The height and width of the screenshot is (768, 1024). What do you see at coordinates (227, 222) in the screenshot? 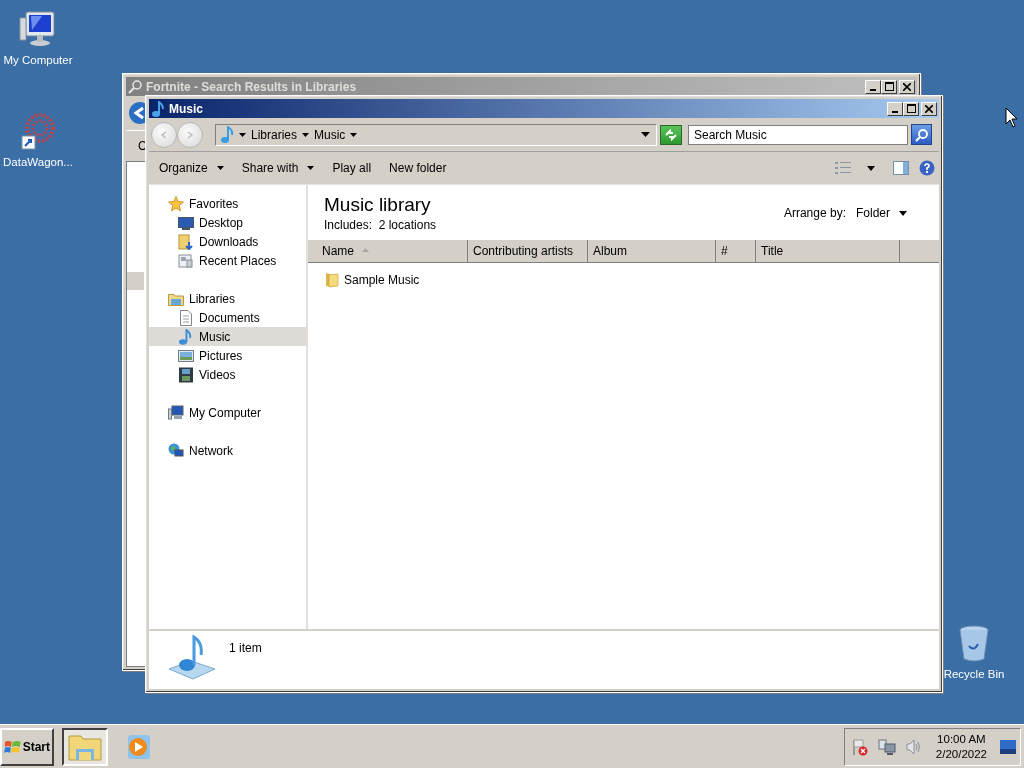
I see `nav-item: Desktop` at bounding box center [227, 222].